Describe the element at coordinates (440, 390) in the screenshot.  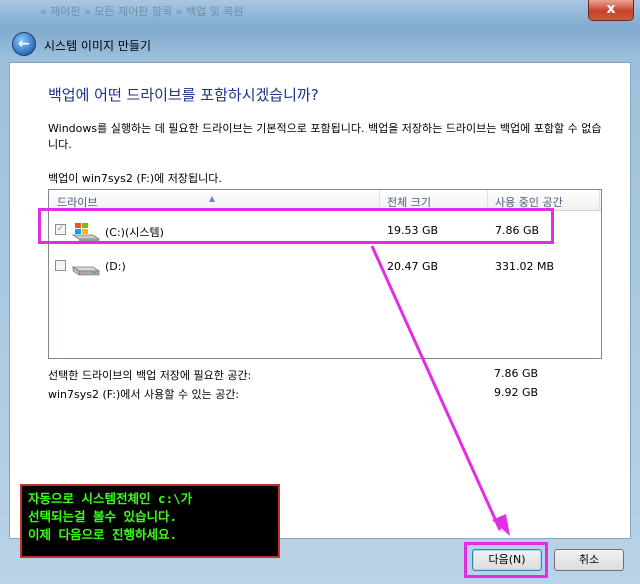
I see `annotation-arrow` at that location.